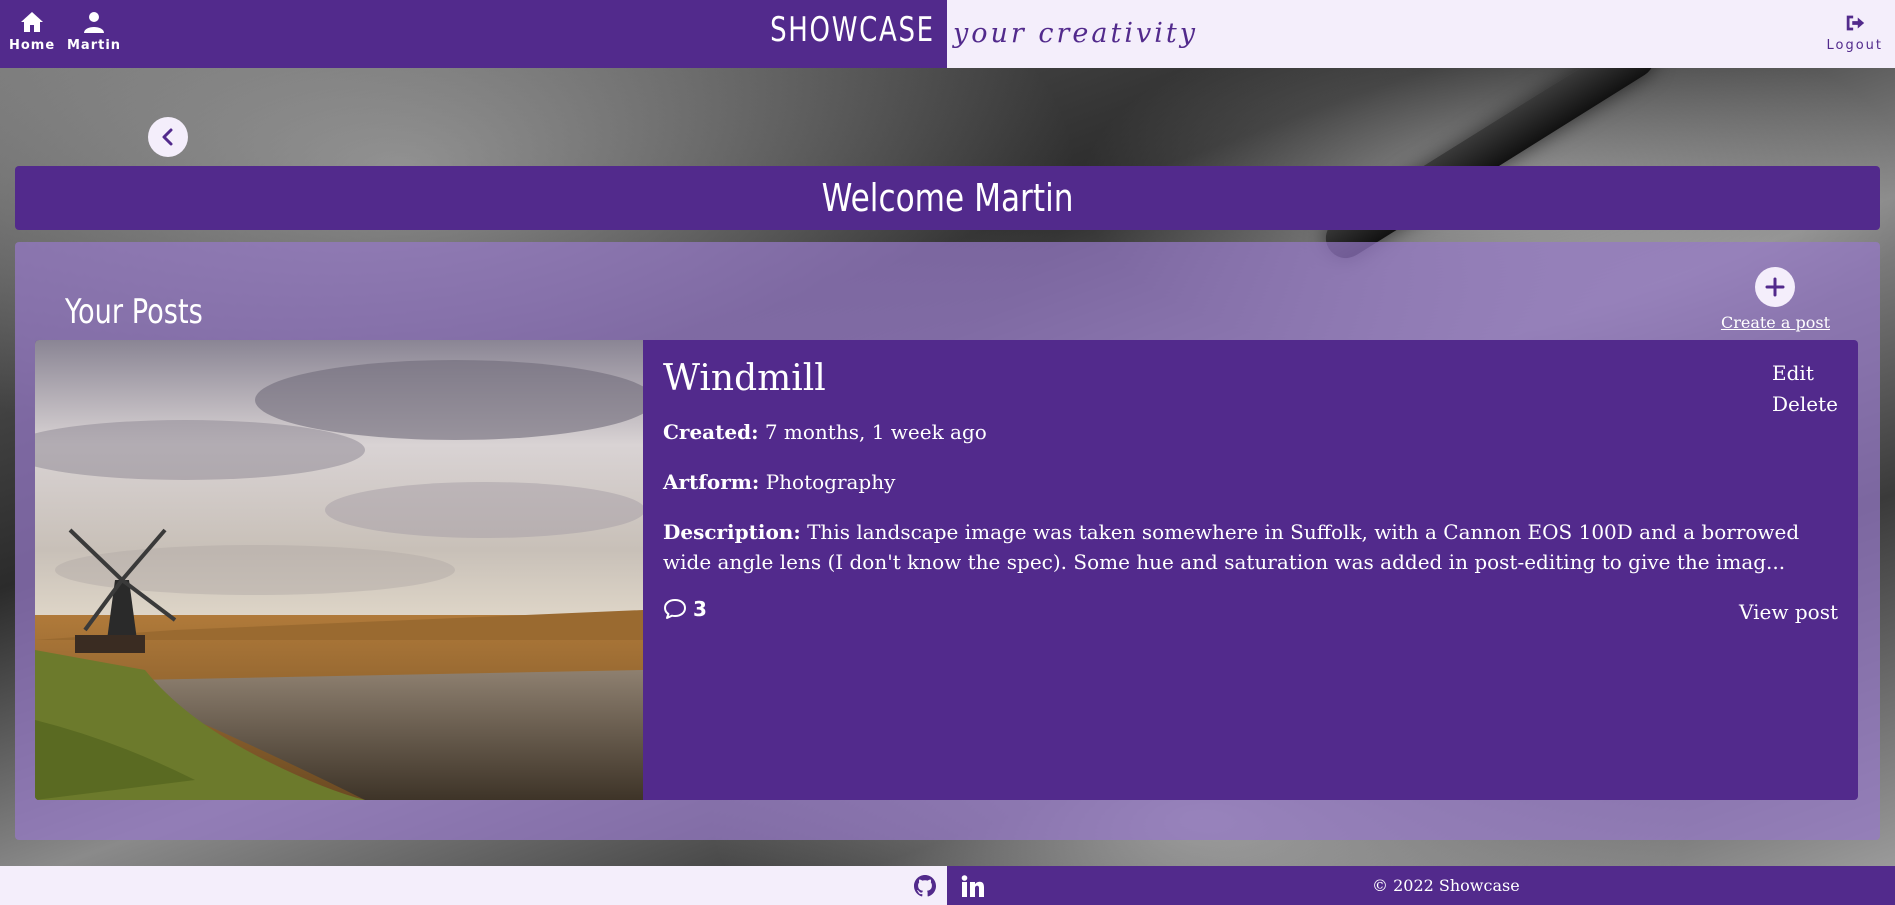 The width and height of the screenshot is (1895, 905). What do you see at coordinates (94, 22) in the screenshot?
I see `user-icon` at bounding box center [94, 22].